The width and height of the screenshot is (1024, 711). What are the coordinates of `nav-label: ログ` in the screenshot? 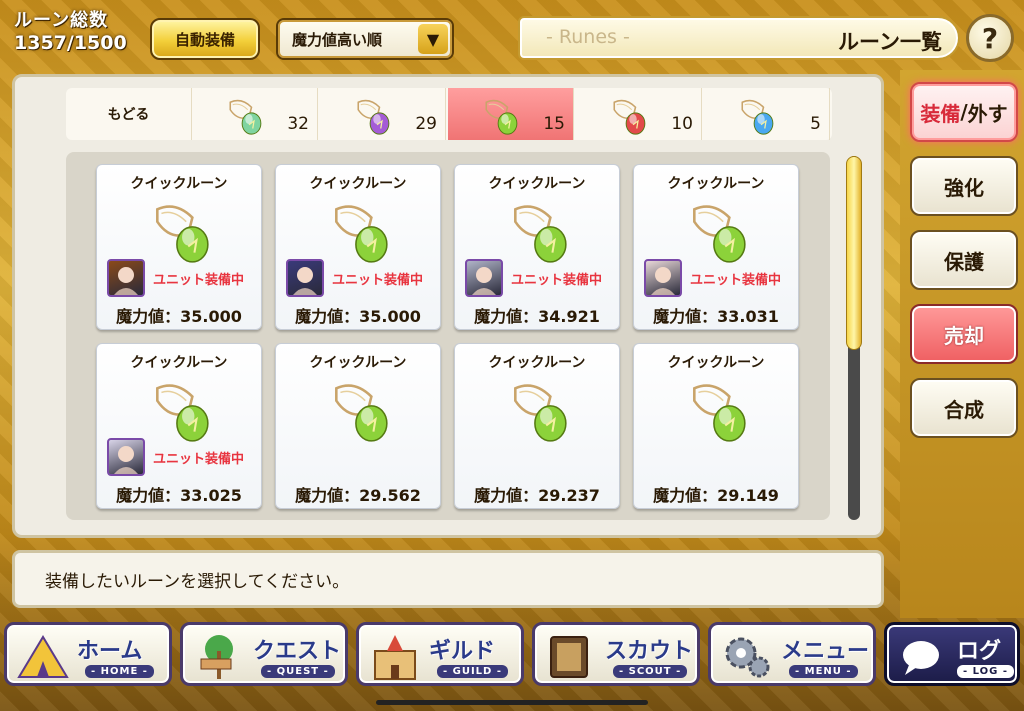 It's located at (979, 651).